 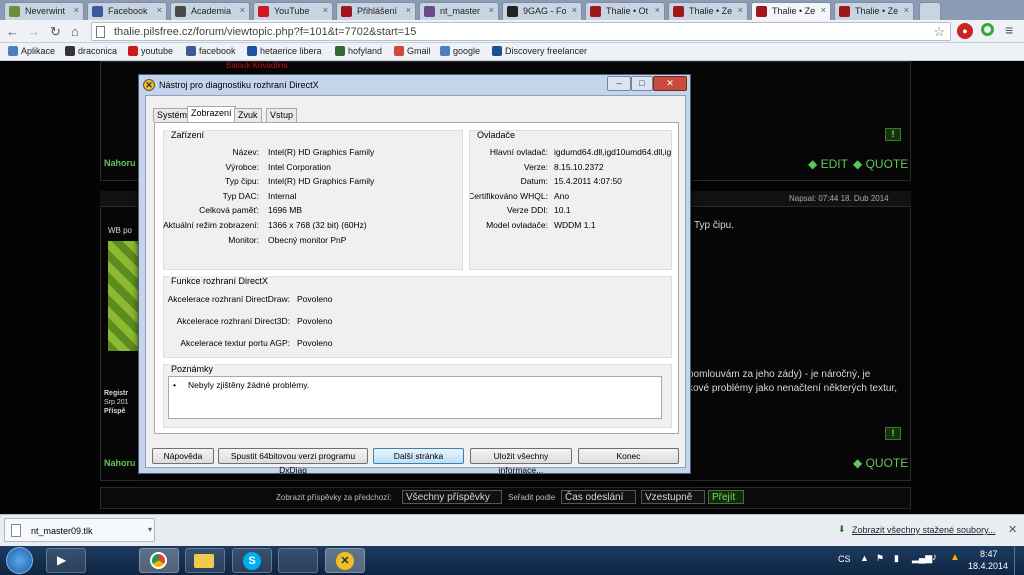 I want to click on order-select: Vzestupně, so click(x=673, y=497).